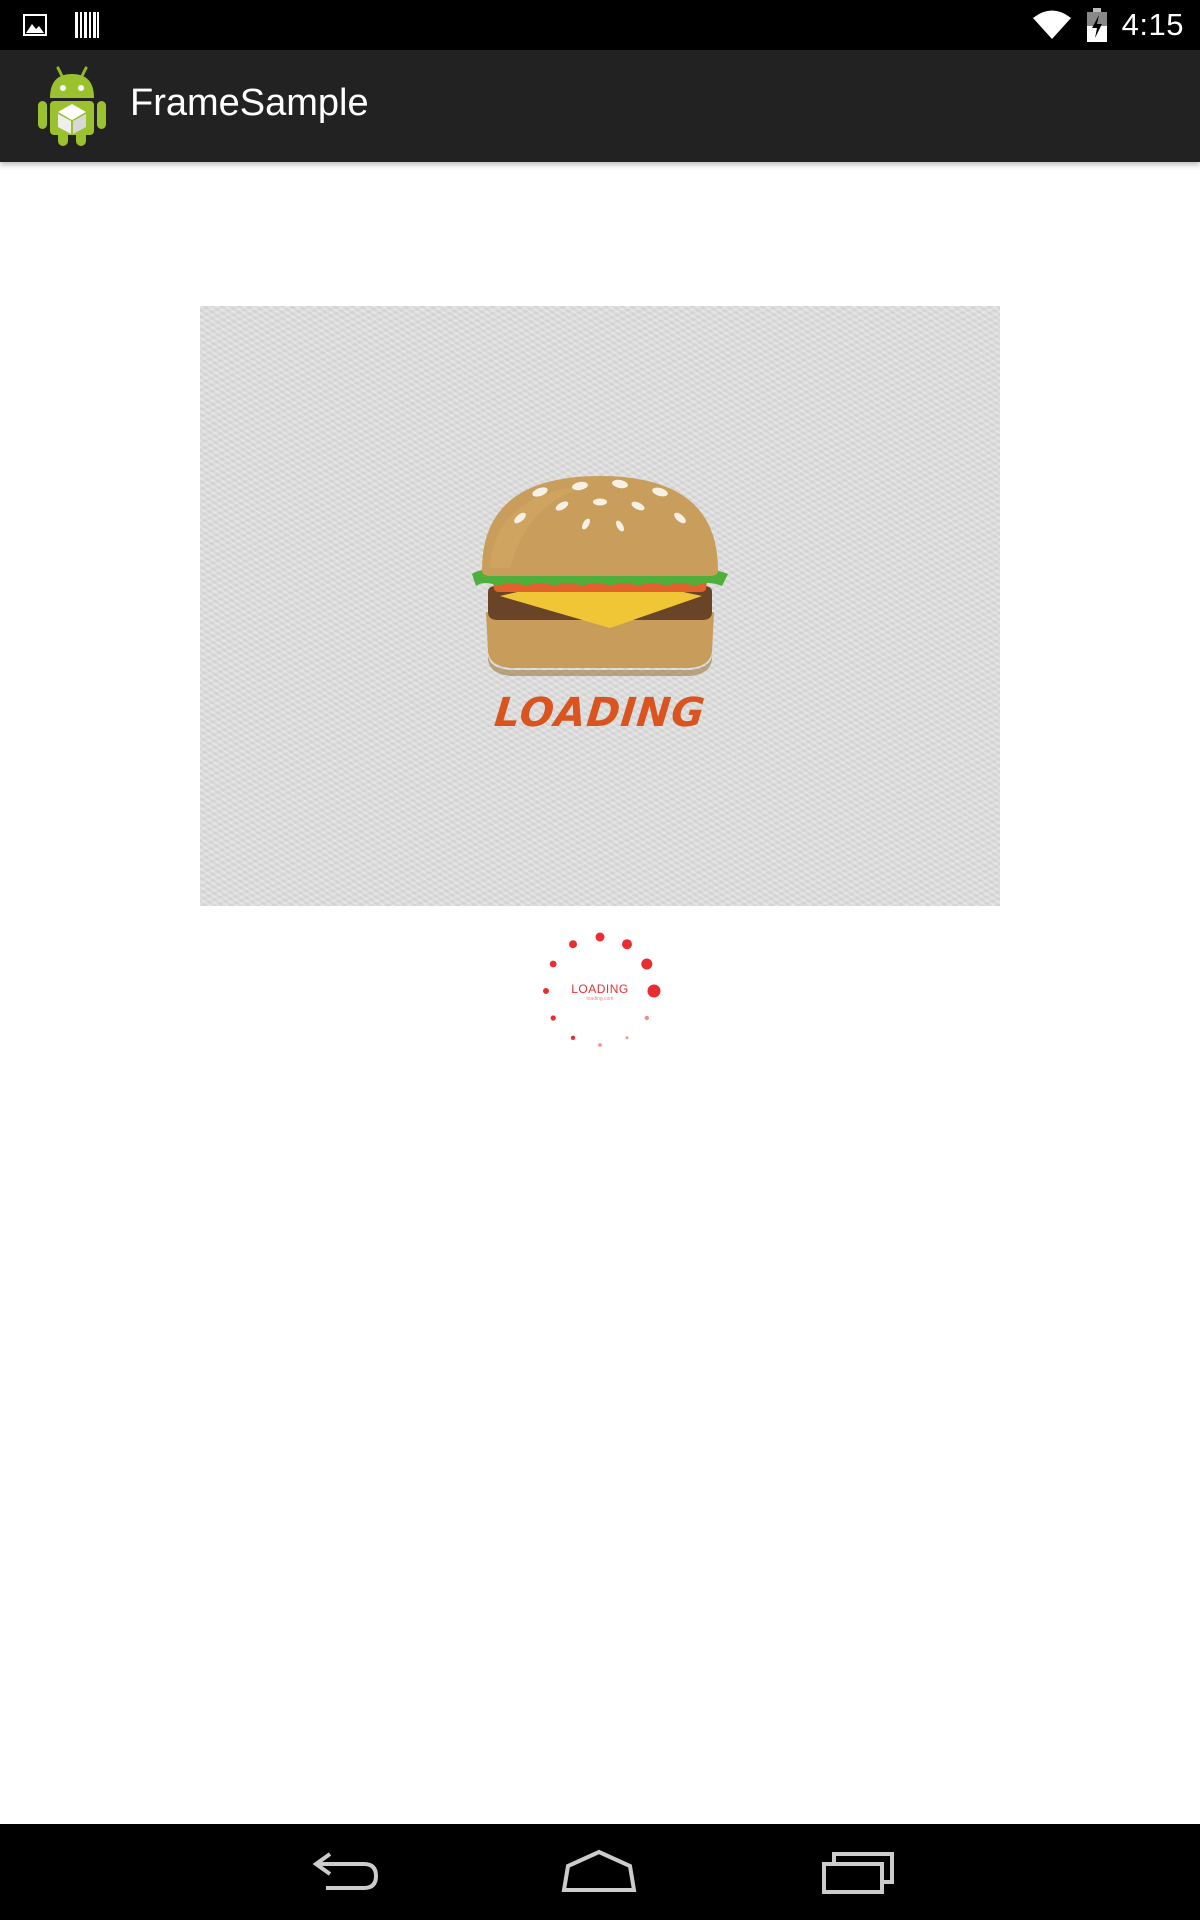 This screenshot has height=1920, width=1200. I want to click on status-notifications, so click(61, 25).